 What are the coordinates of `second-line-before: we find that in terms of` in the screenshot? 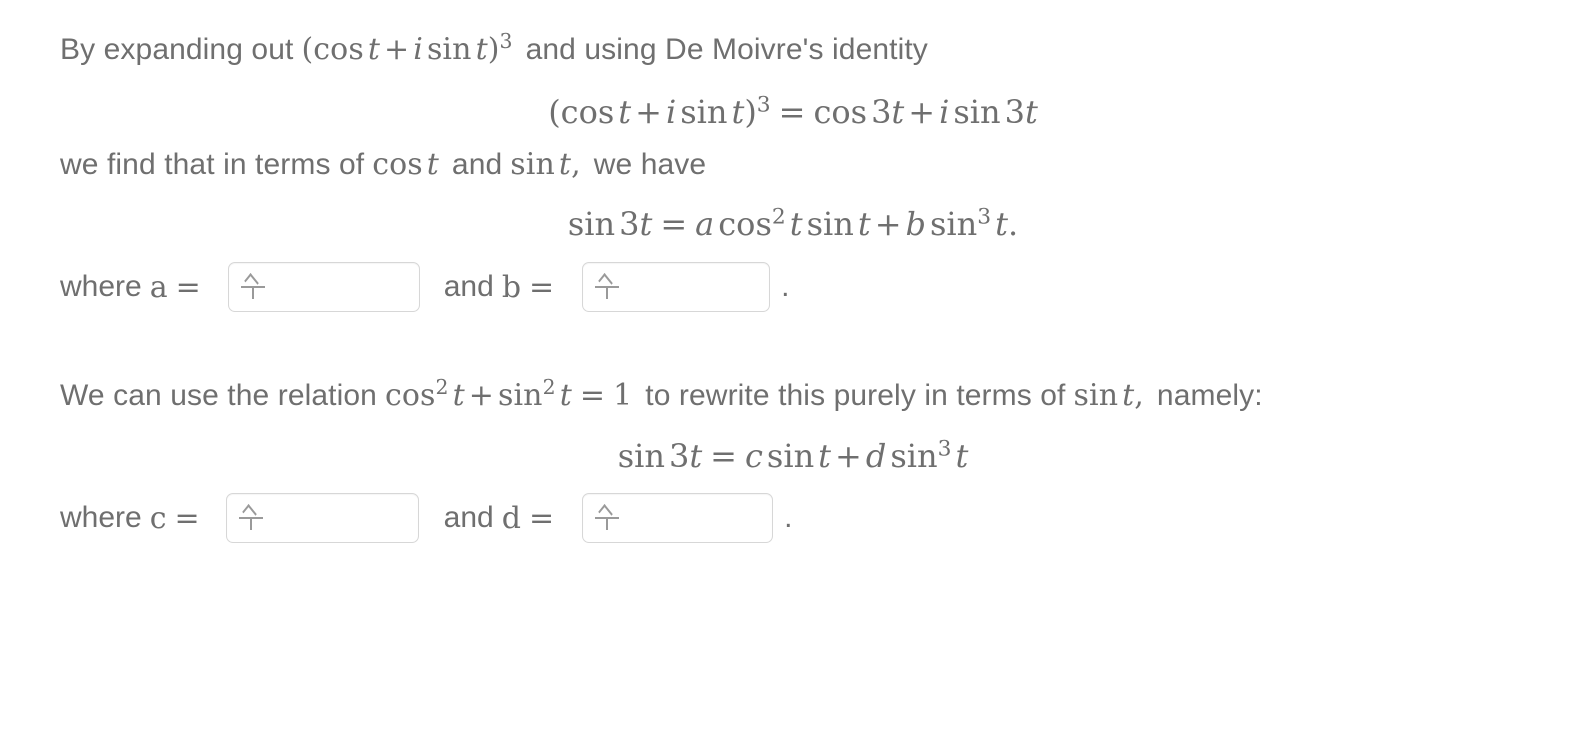 It's located at (212, 164).